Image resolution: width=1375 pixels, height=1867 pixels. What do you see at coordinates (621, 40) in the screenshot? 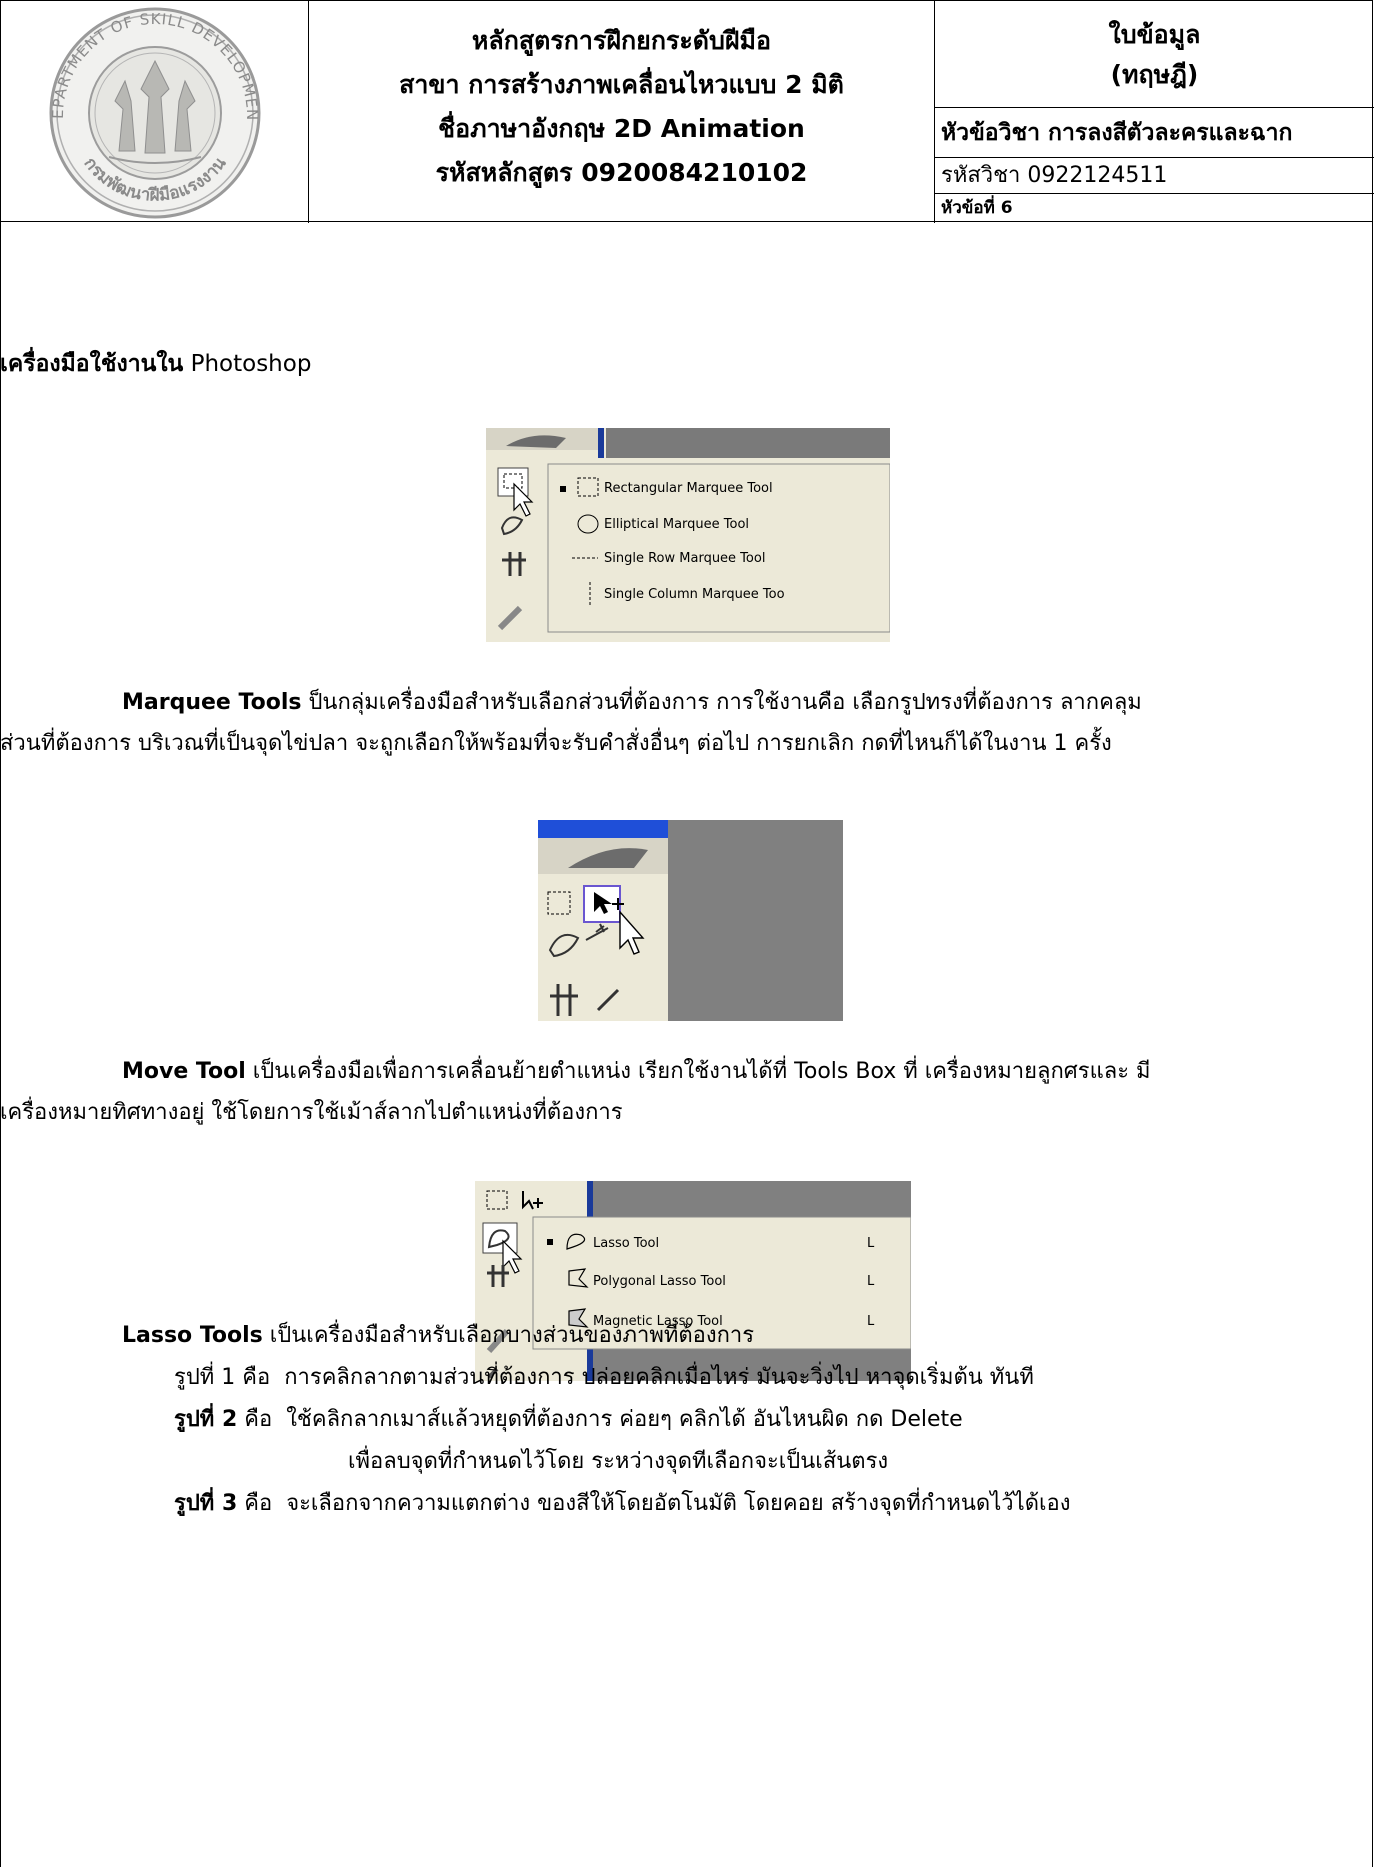
I see `course-title-line-1: หลักสูตรการฝึกยกระดับฝีมือ` at bounding box center [621, 40].